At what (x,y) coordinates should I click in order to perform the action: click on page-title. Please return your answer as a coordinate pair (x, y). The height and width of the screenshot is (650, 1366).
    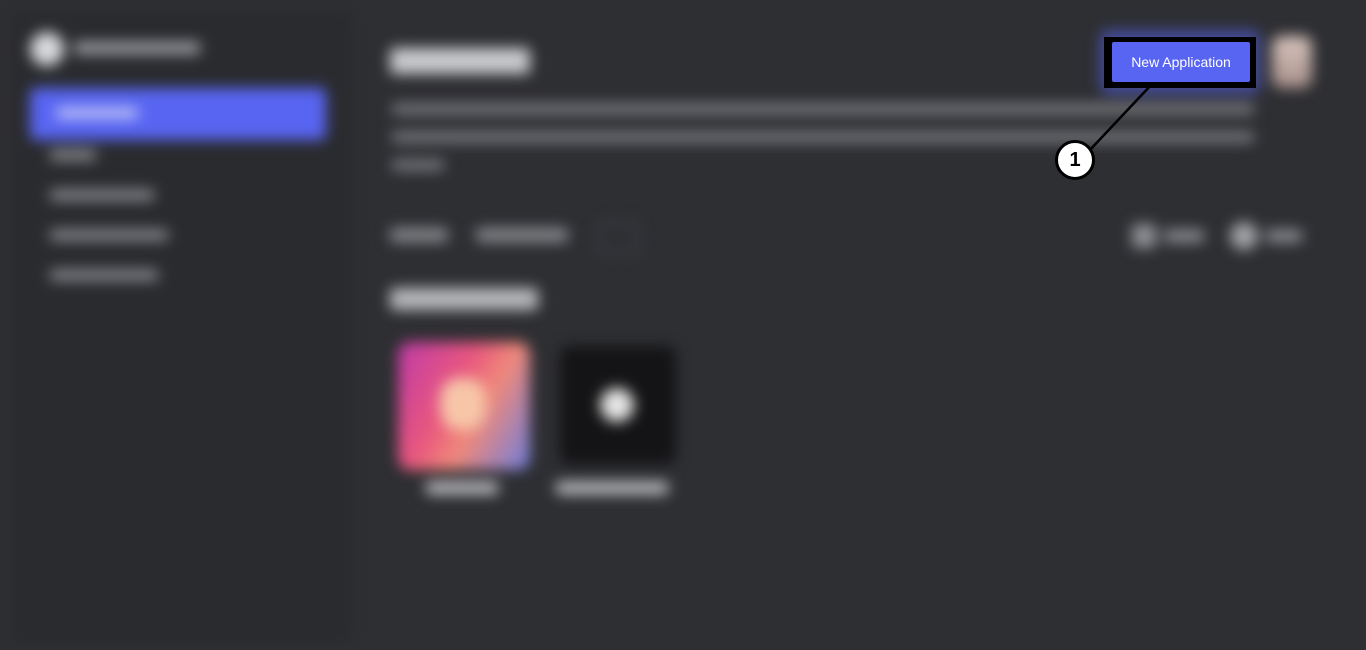
    Looking at the image, I should click on (460, 61).